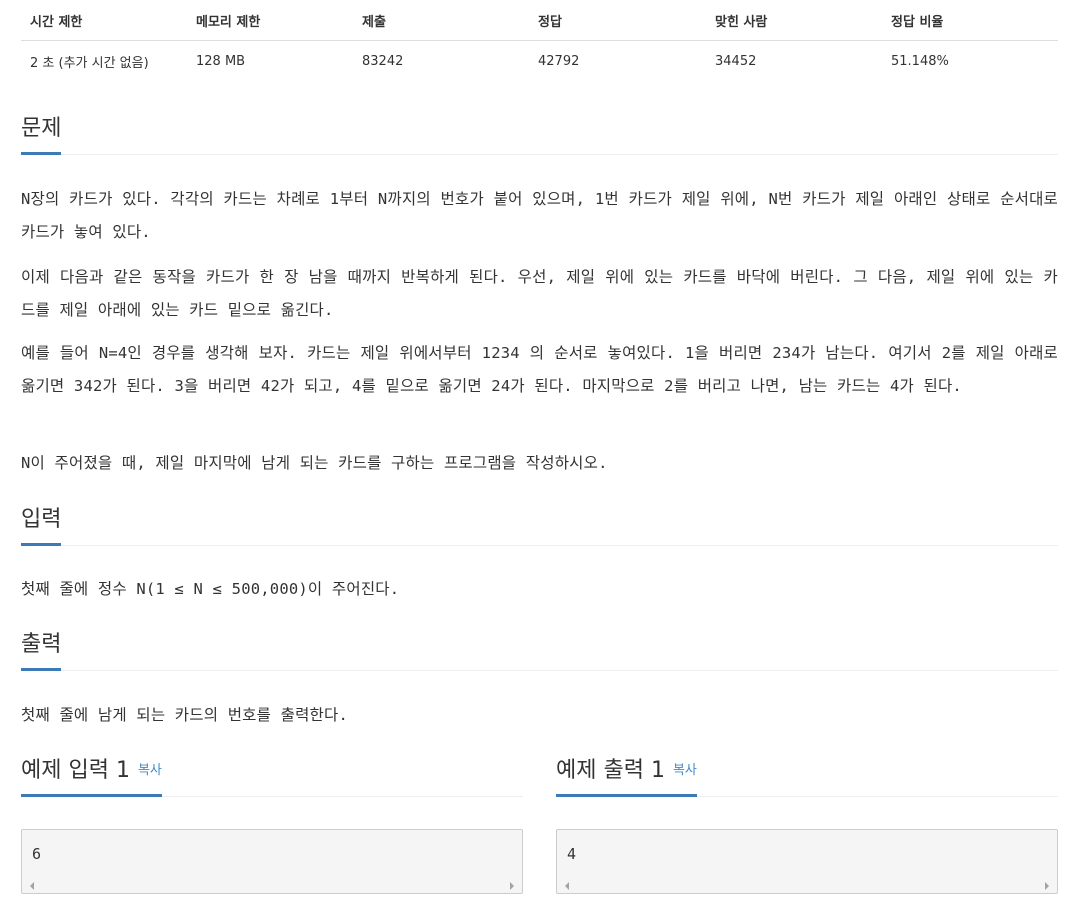  Describe the element at coordinates (794, 20) in the screenshot. I see `header-solved-users: 맞힌 사람` at that location.